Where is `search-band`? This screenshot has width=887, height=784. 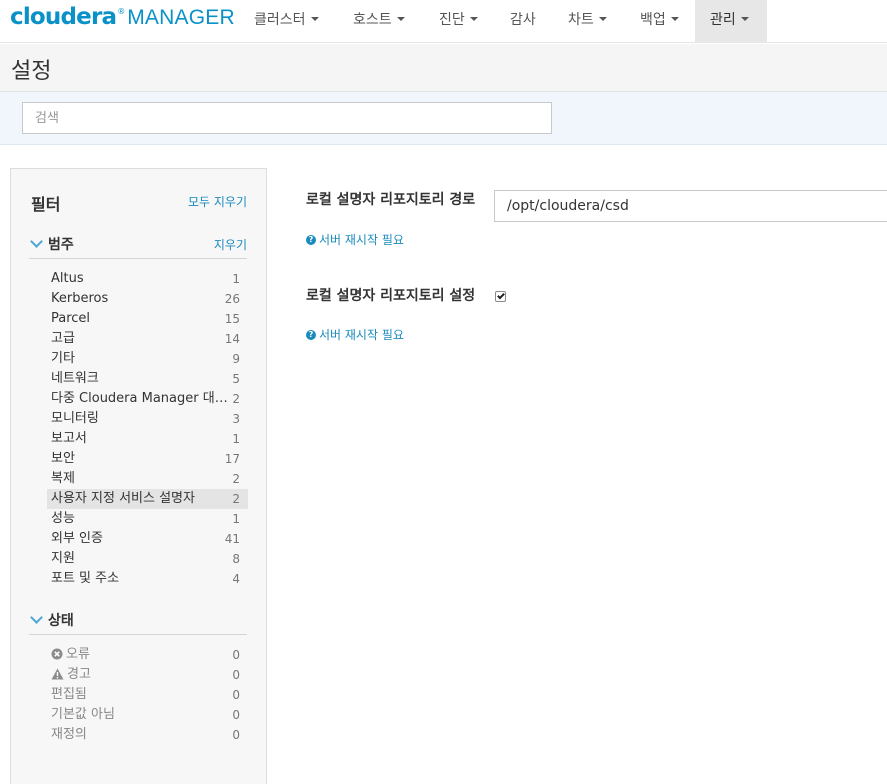 search-band is located at coordinates (443, 118).